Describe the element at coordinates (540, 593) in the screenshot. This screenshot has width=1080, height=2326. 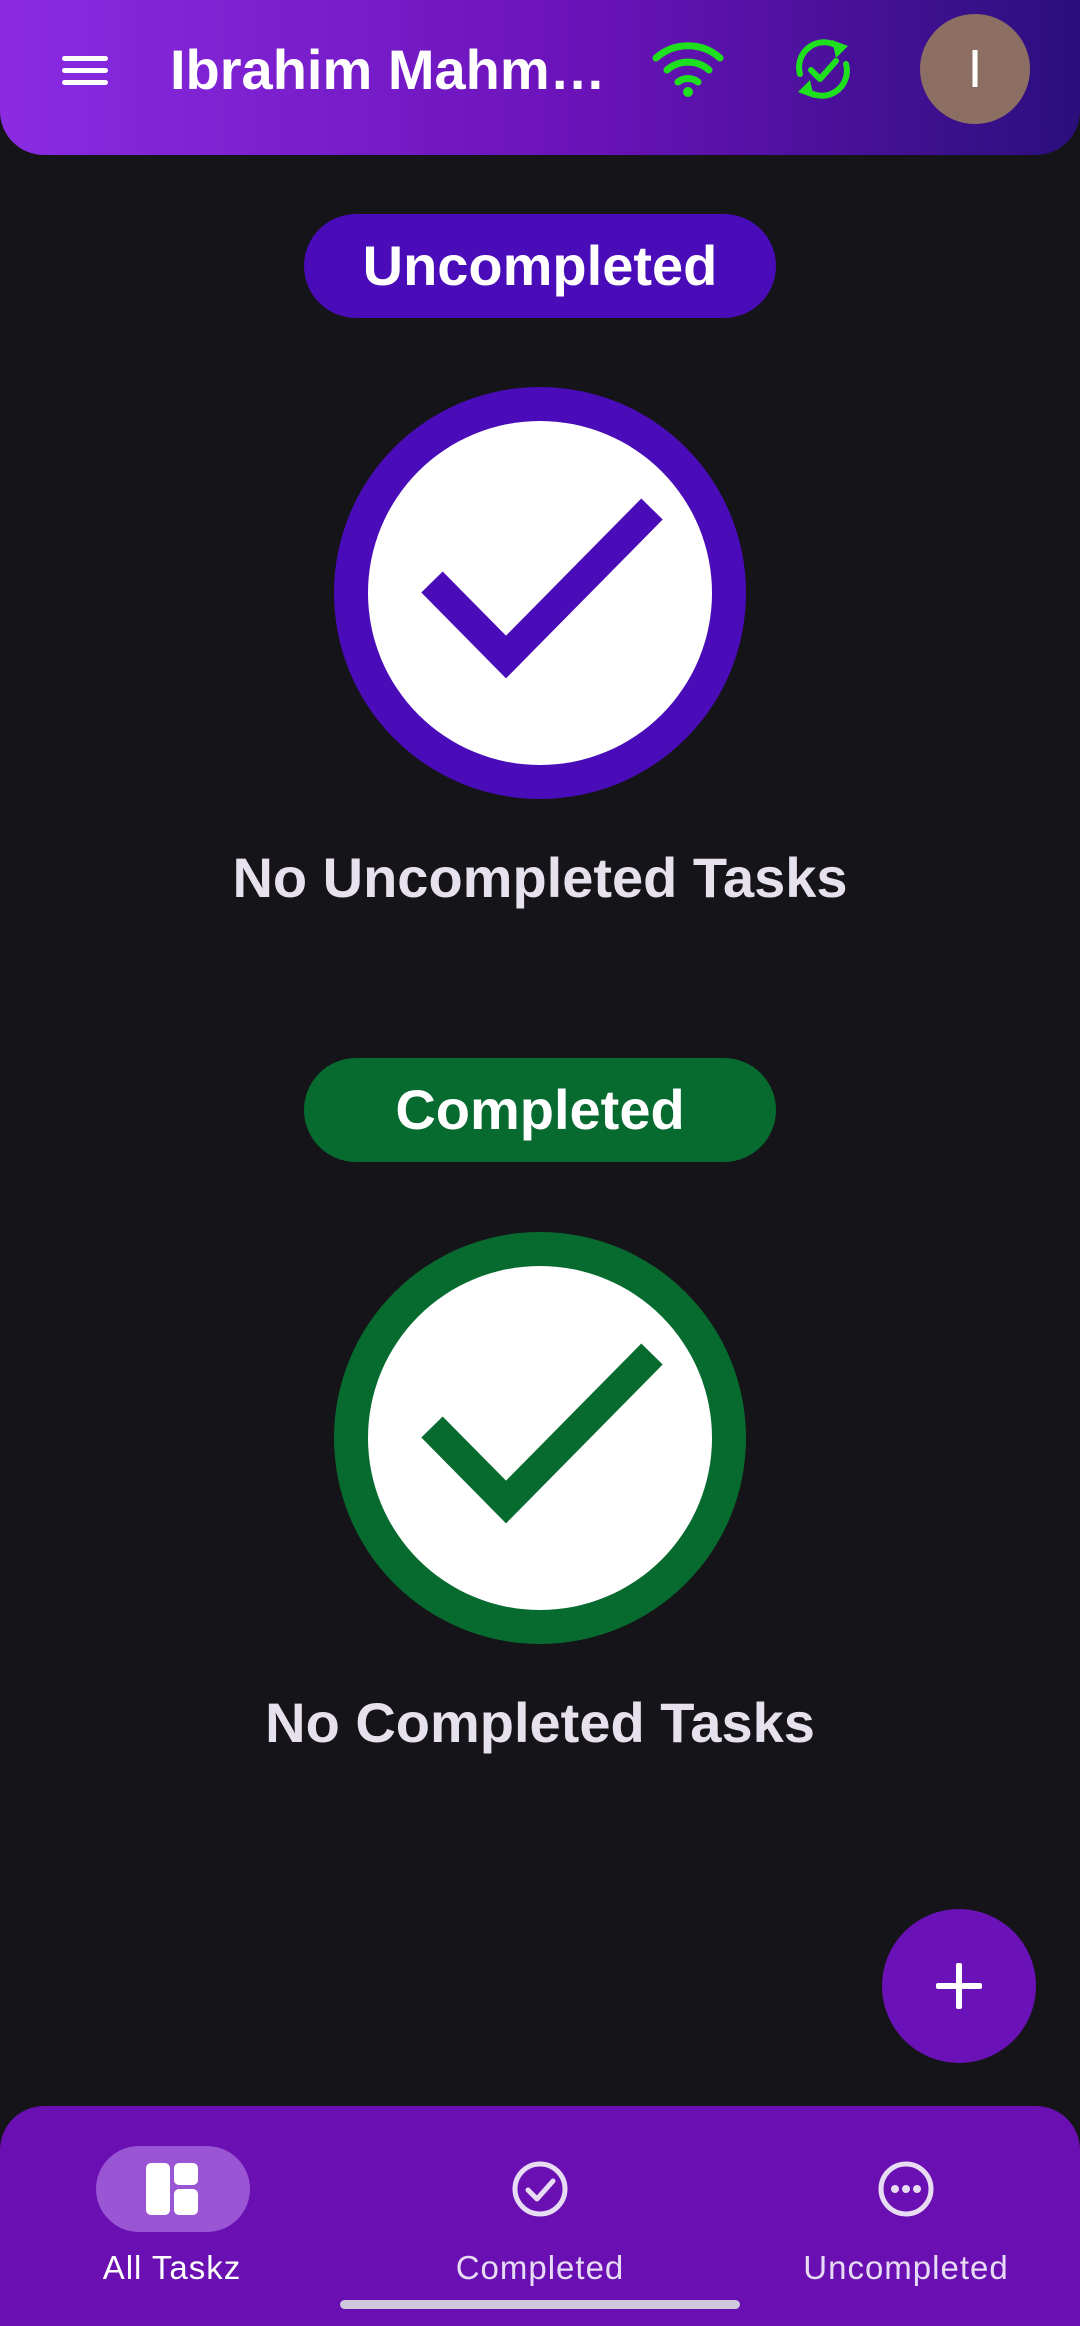
I see `uncompleted-check-icon` at that location.